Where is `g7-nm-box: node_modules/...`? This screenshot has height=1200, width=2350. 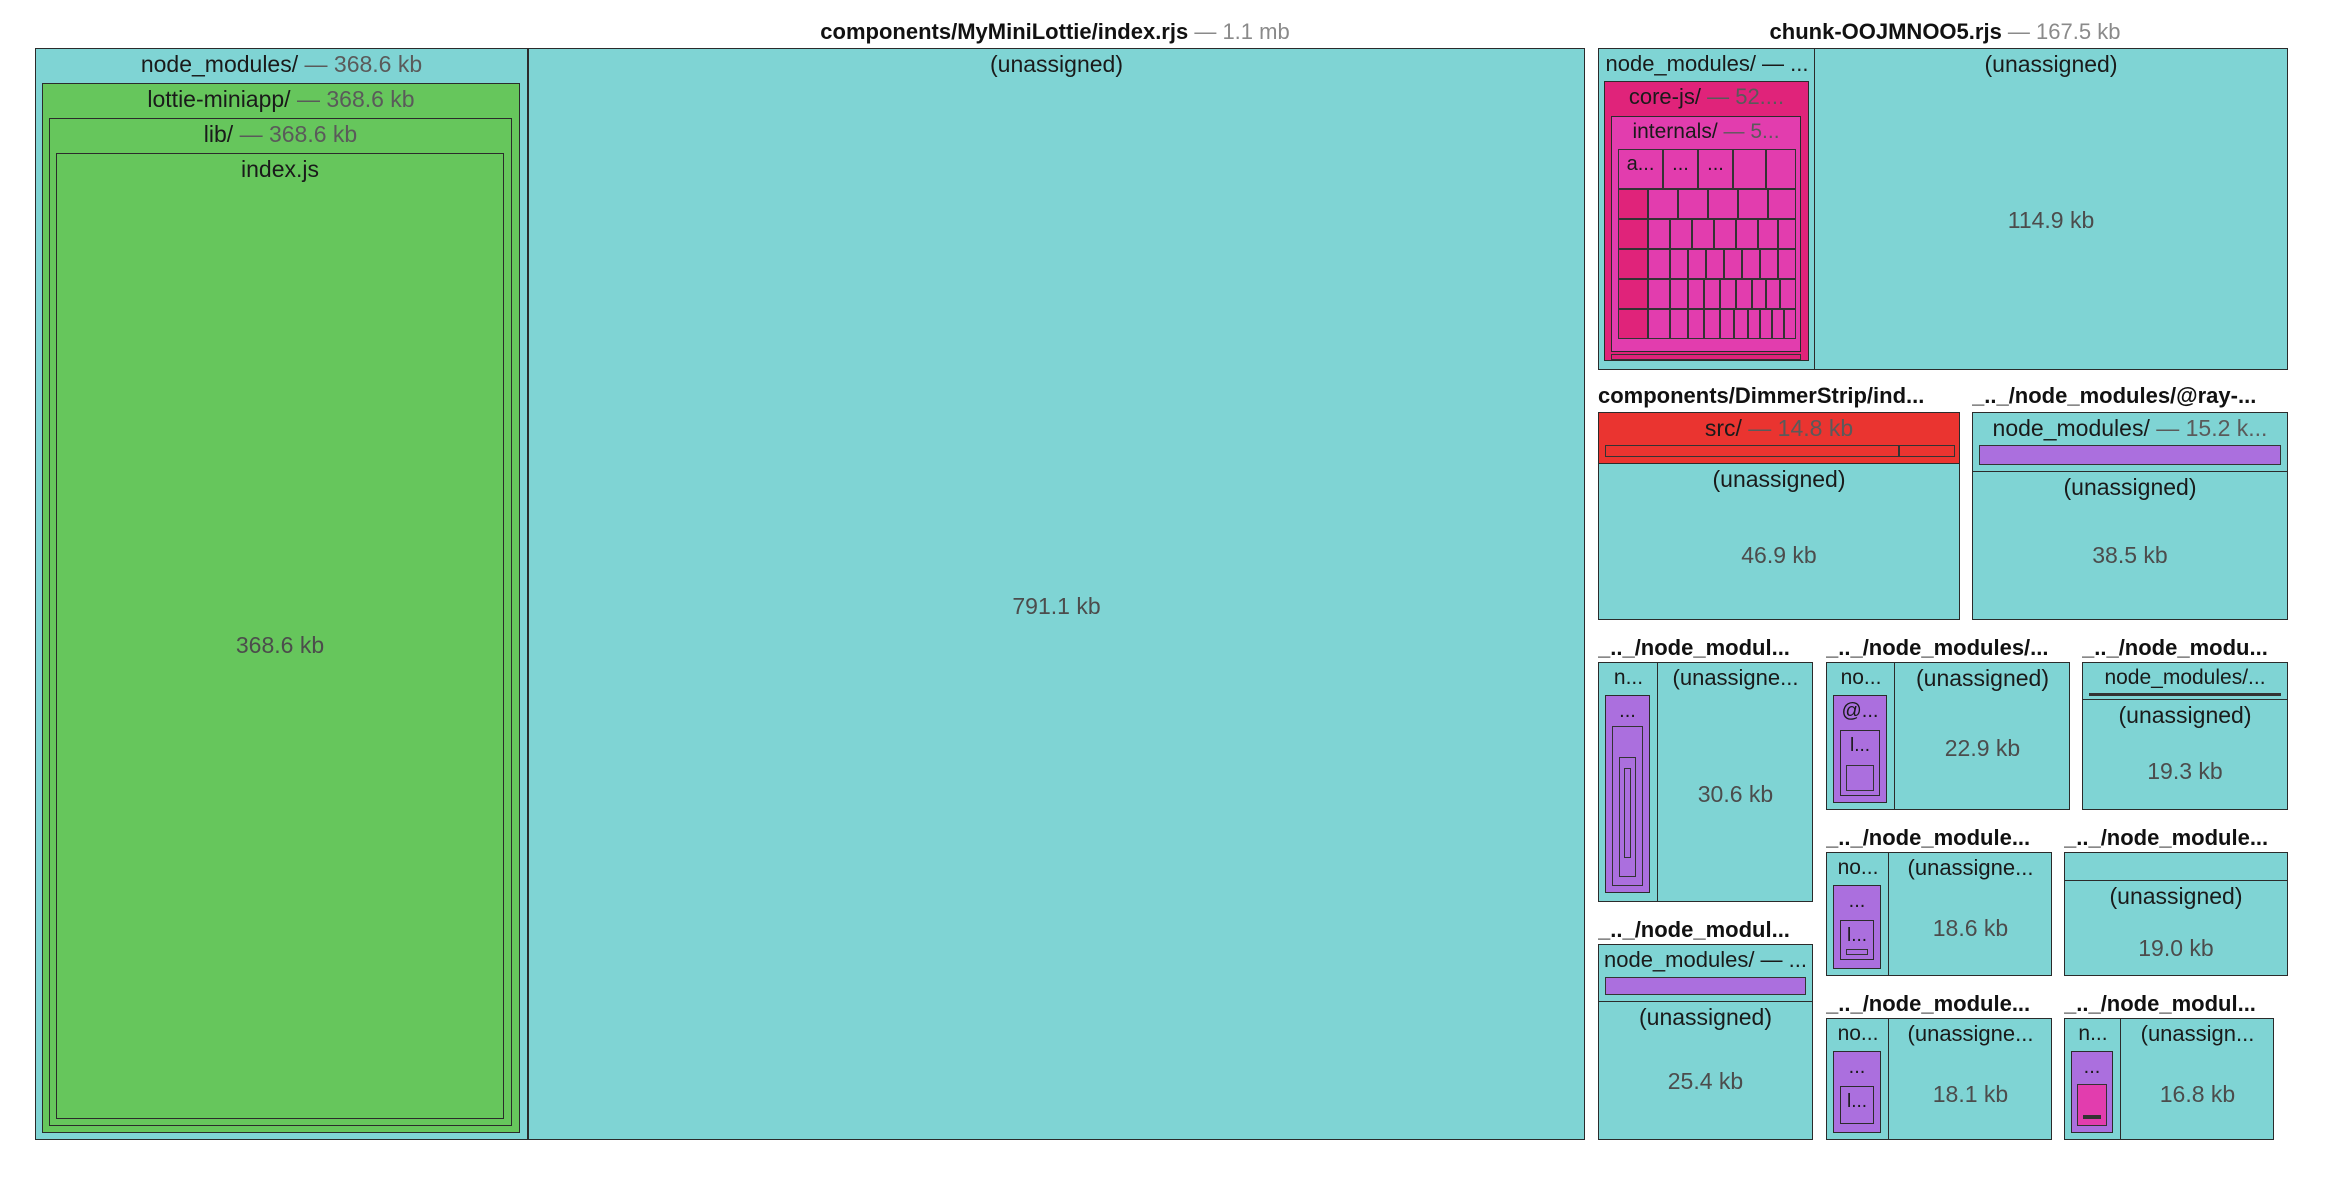 g7-nm-box: node_modules/... is located at coordinates (2185, 681).